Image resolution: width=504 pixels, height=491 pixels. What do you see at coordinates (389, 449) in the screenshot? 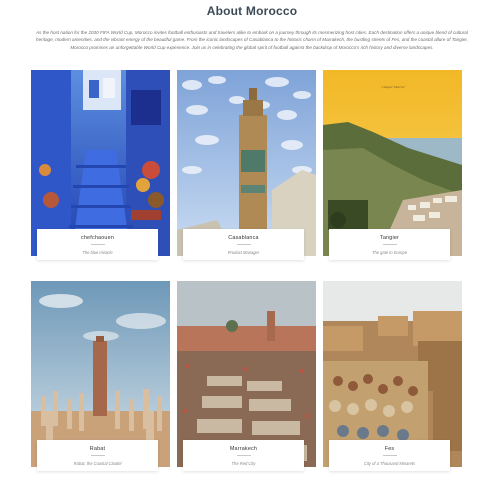
I see `city-name: Fes` at bounding box center [389, 449].